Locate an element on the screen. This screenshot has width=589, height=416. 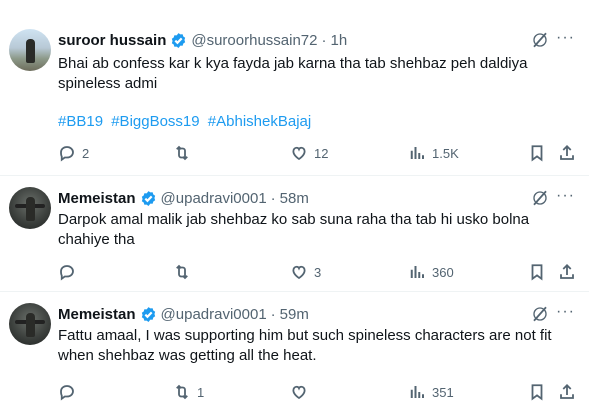
view-count: 1.5K is located at coordinates (445, 153).